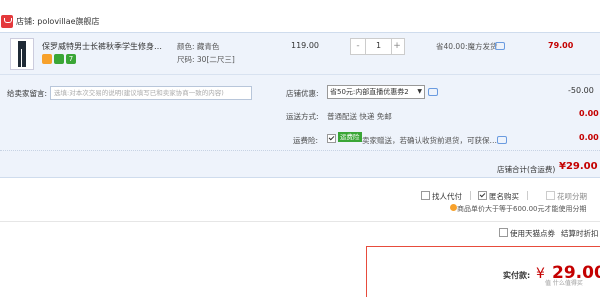 The image size is (600, 297). I want to click on quantity-input: 1, so click(378, 46).